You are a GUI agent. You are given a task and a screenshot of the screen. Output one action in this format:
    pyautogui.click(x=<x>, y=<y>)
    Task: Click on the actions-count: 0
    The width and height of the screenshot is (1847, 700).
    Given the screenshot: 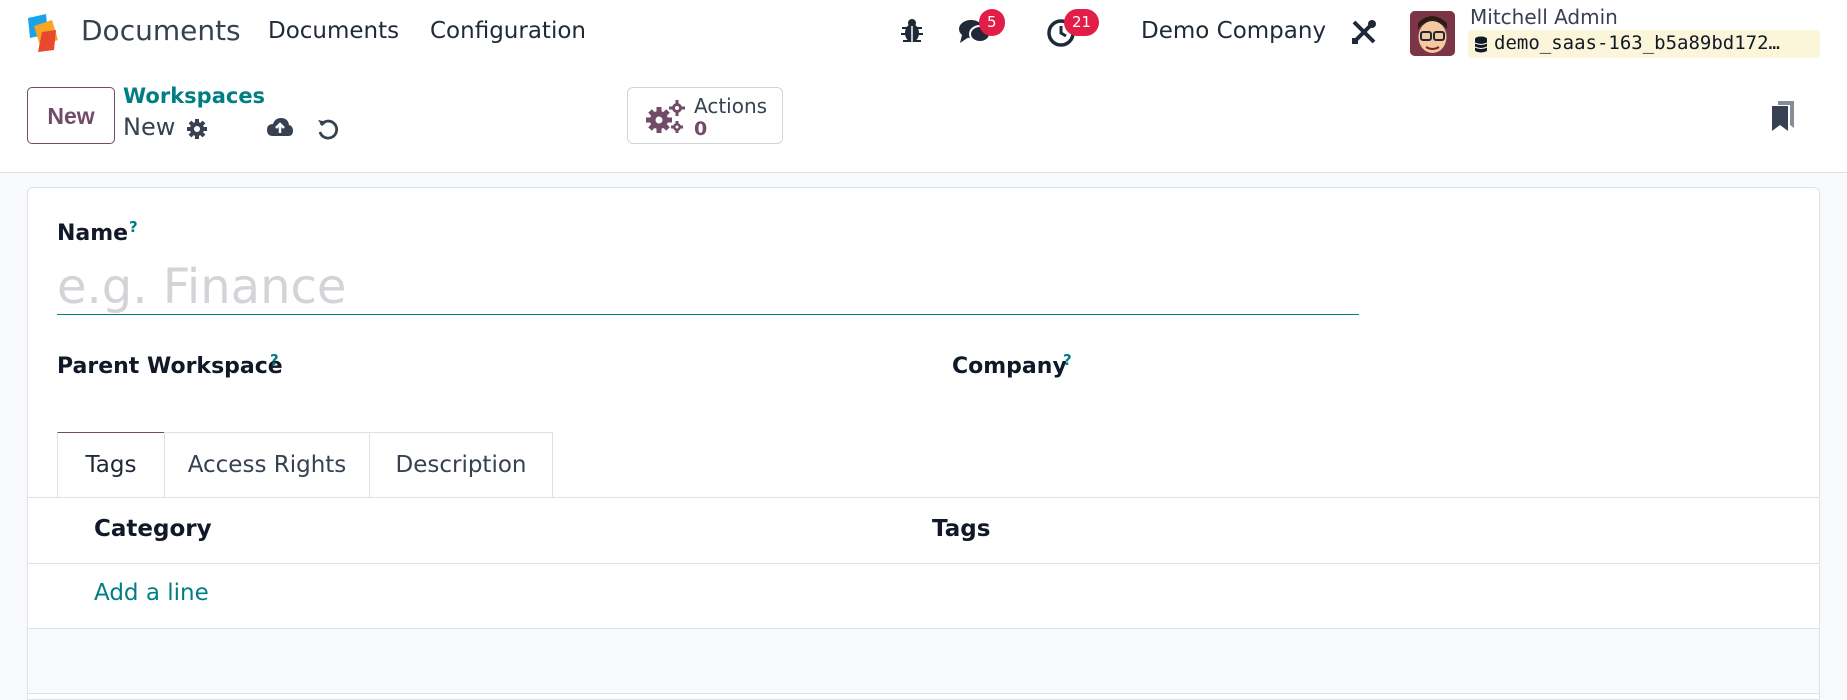 What is the action you would take?
    pyautogui.click(x=701, y=129)
    